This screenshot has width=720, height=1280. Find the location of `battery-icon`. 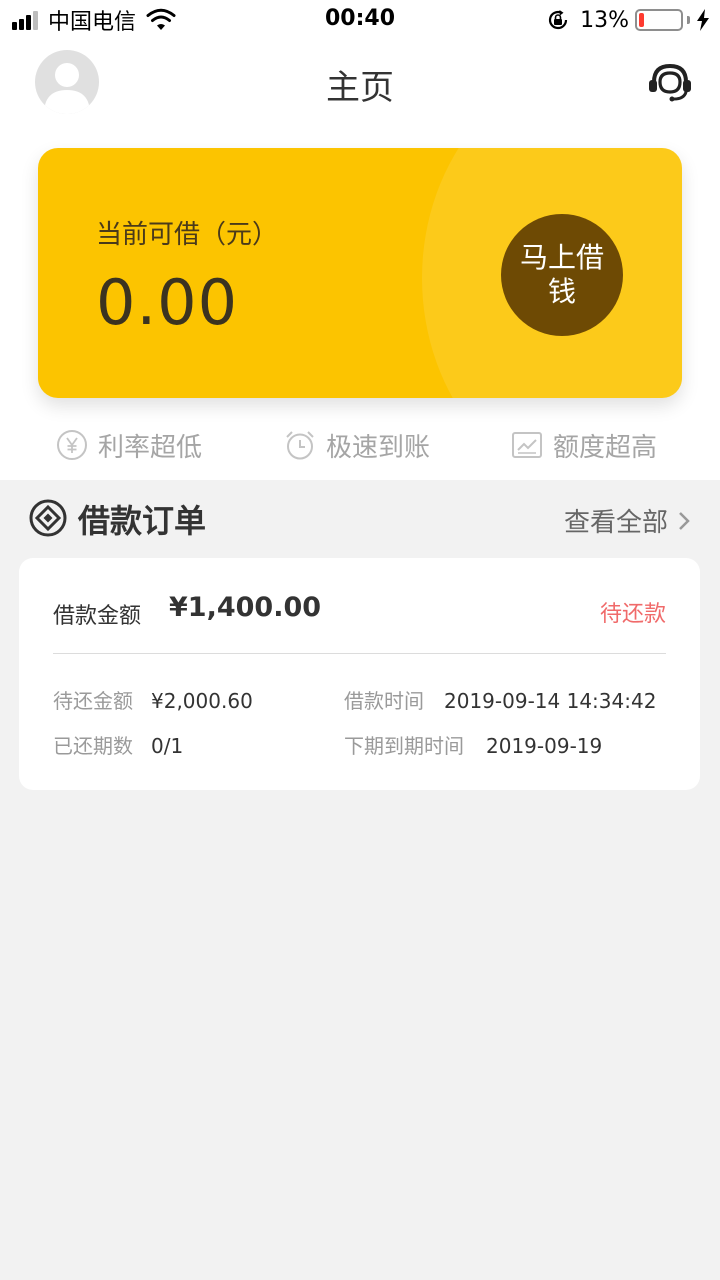

battery-icon is located at coordinates (659, 20).